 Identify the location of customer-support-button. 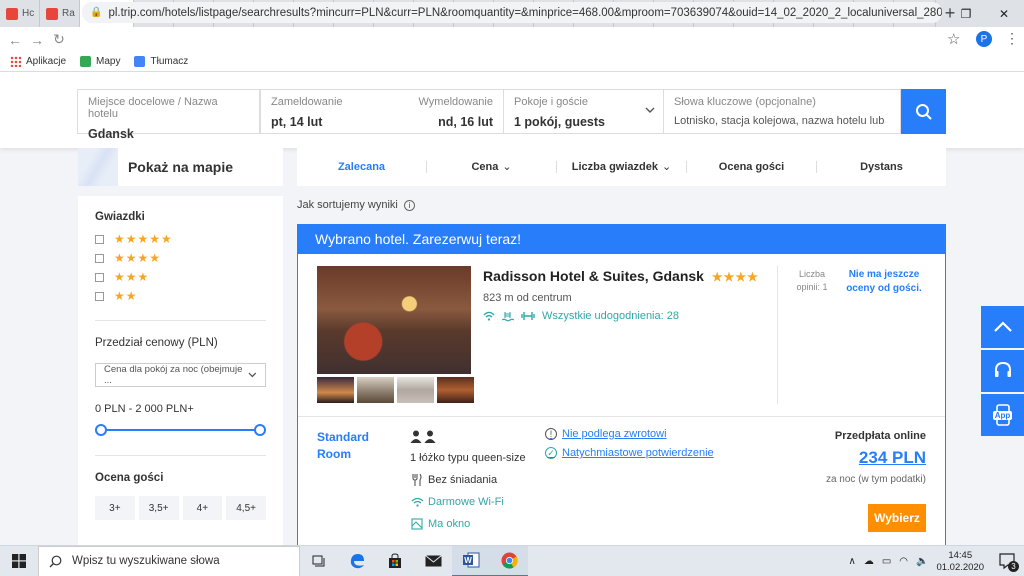
(1002, 371).